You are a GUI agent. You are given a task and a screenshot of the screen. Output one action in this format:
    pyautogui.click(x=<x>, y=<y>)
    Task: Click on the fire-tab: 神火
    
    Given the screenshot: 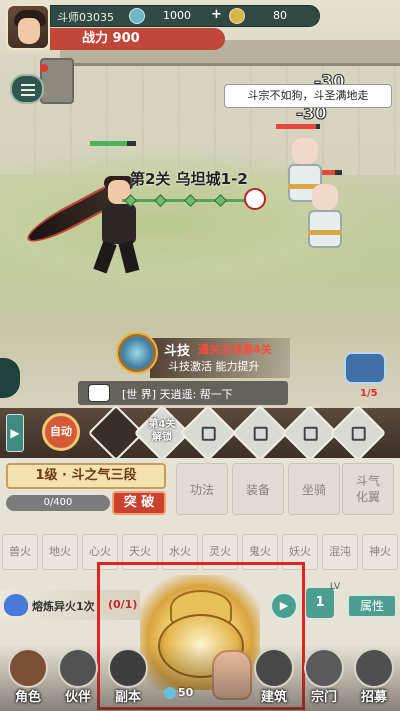 What is the action you would take?
    pyautogui.click(x=380, y=552)
    